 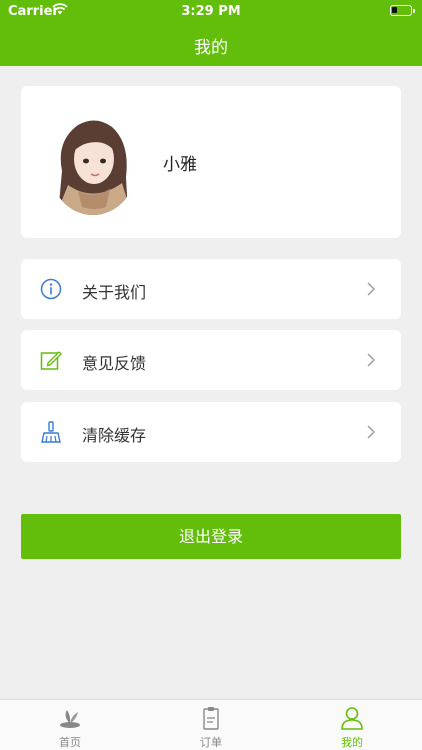 I want to click on status-bar: Carrier 3:29 PM, so click(x=211, y=11).